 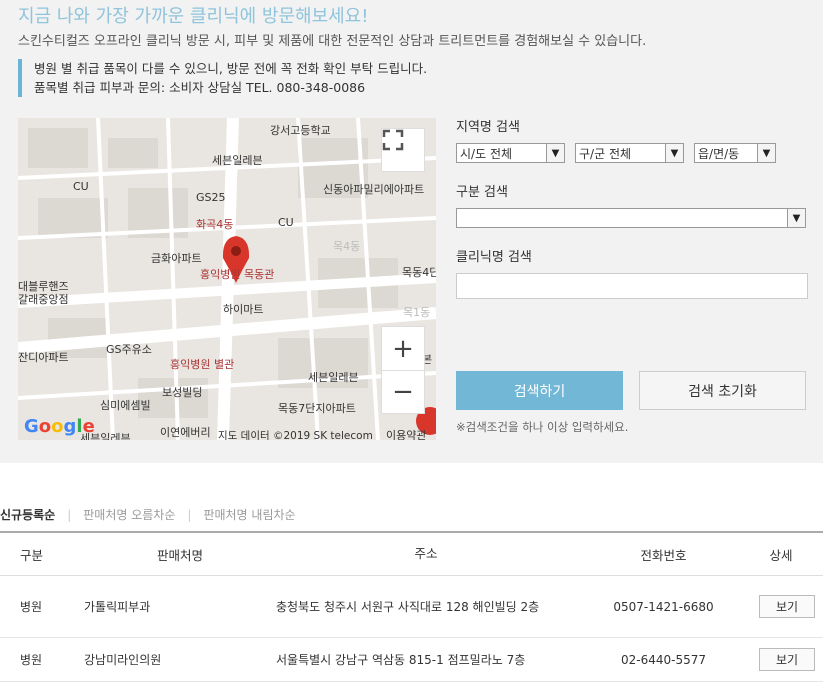 I want to click on cell-address: 서울특별시 강남구 역삼동 815-1 점프밀라노 7층, so click(x=401, y=659).